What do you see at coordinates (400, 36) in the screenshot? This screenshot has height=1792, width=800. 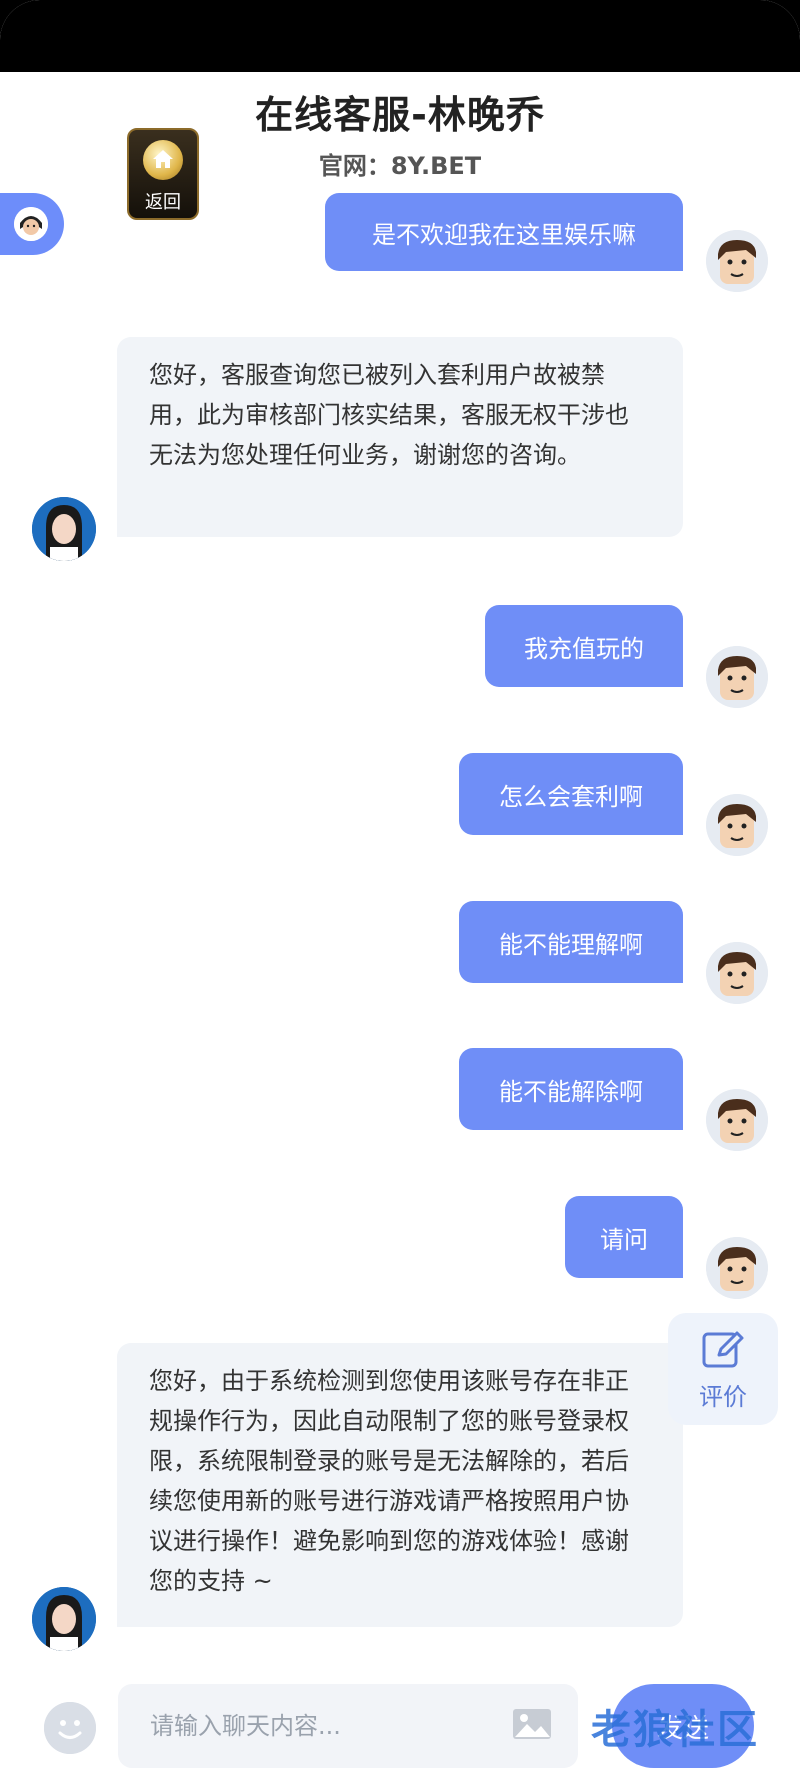 I see `status-bar` at bounding box center [400, 36].